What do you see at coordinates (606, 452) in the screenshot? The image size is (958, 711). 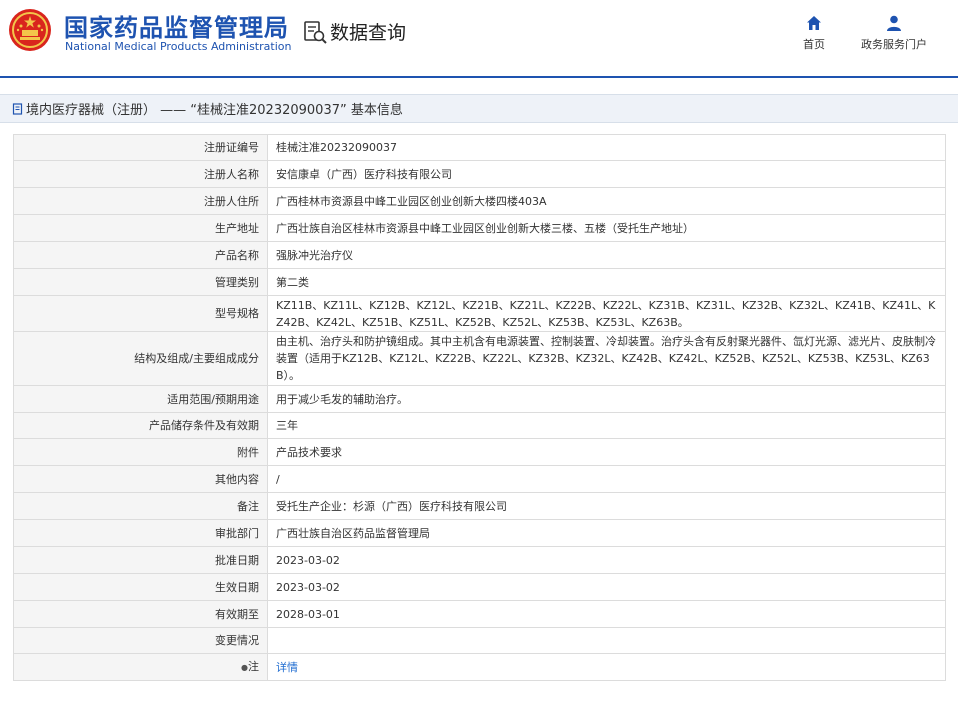 I see `row-value: 产品技术要求` at bounding box center [606, 452].